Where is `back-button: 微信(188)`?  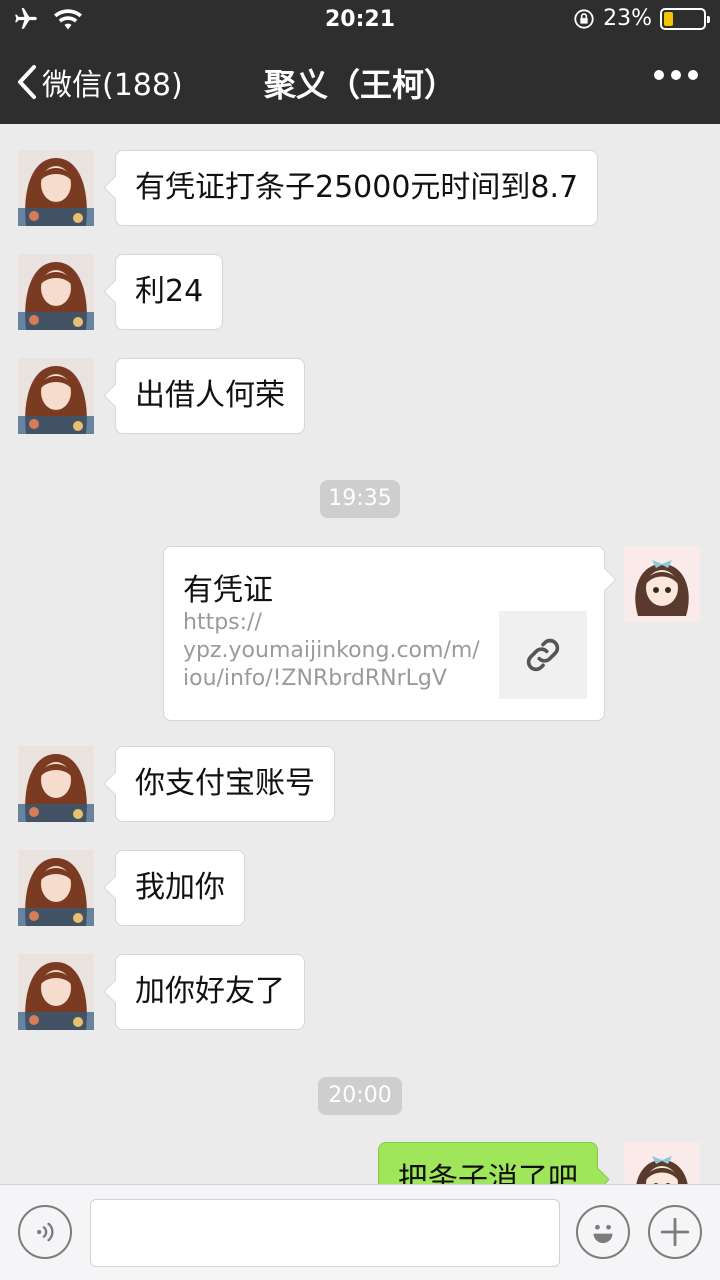
back-button: 微信(188) is located at coordinates (99, 82).